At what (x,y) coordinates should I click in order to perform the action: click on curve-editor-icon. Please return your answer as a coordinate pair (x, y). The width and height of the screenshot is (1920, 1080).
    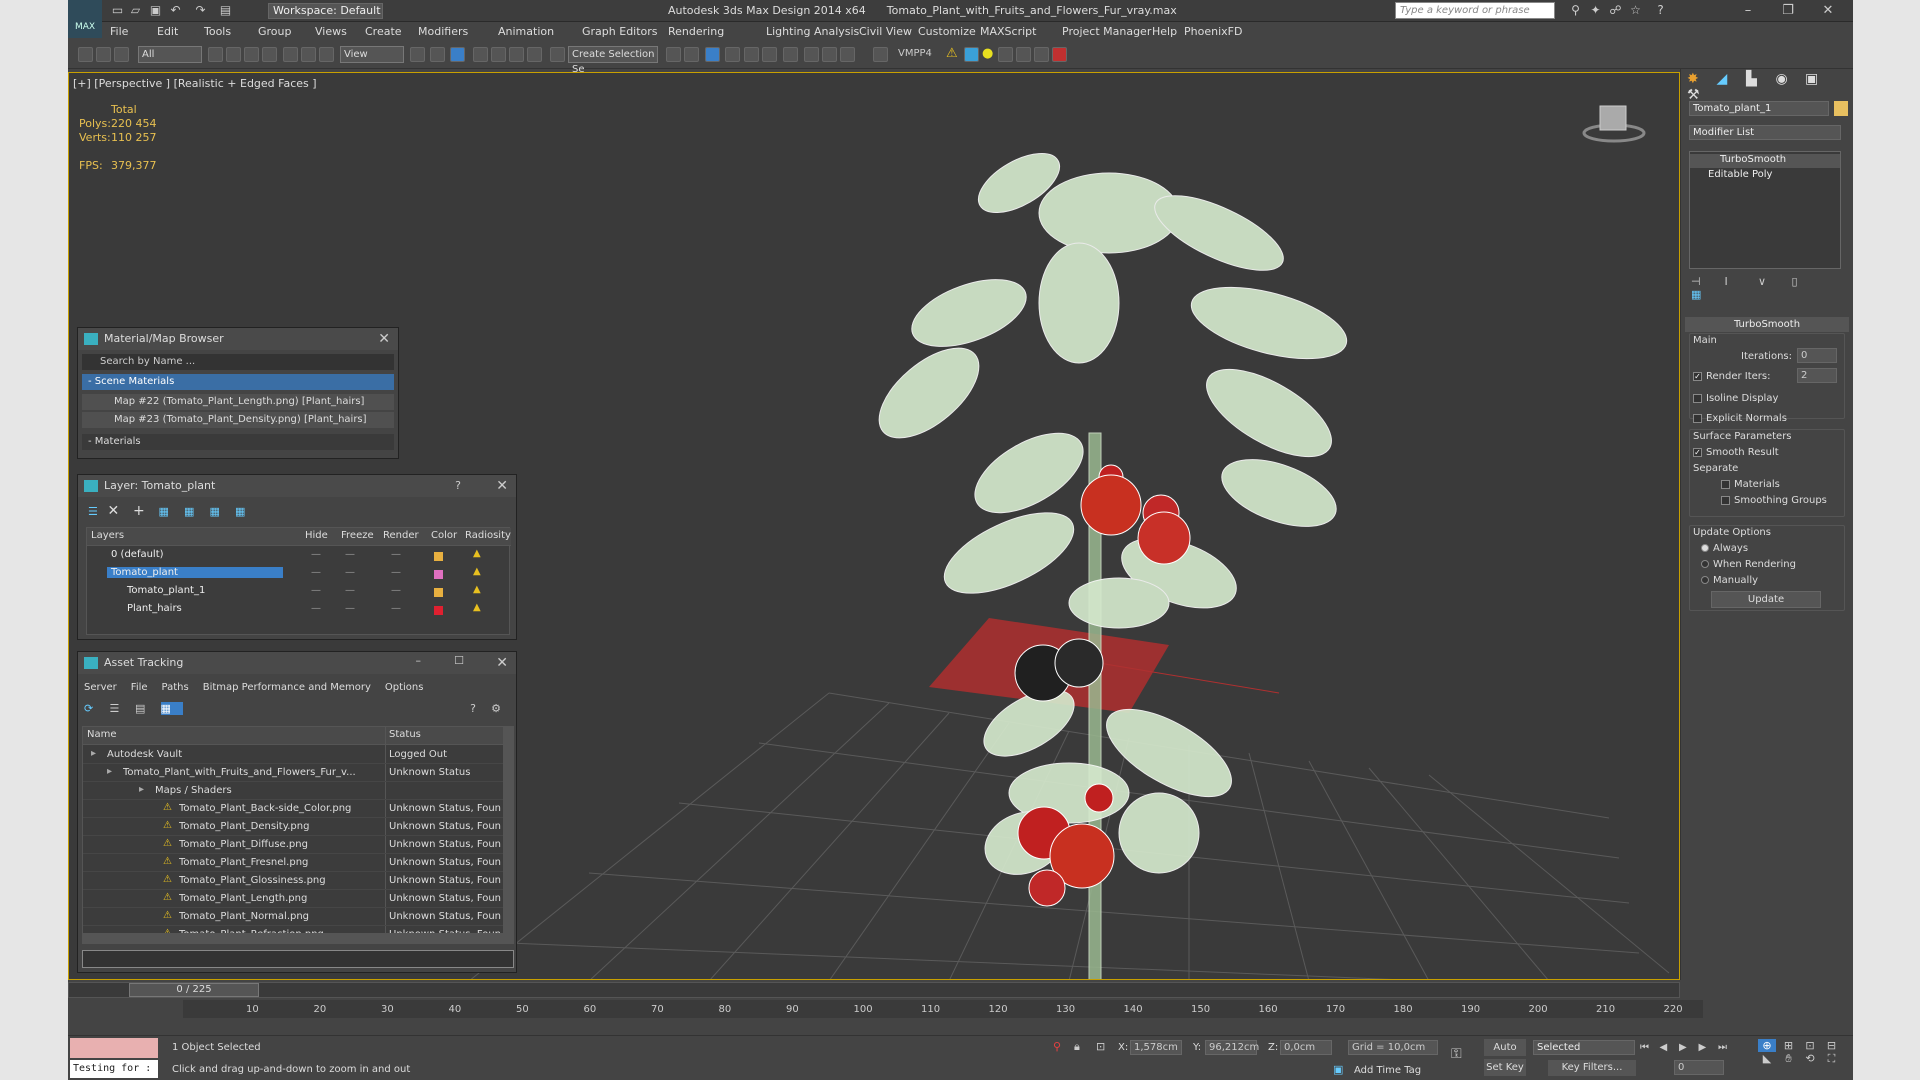
    Looking at the image, I should click on (751, 54).